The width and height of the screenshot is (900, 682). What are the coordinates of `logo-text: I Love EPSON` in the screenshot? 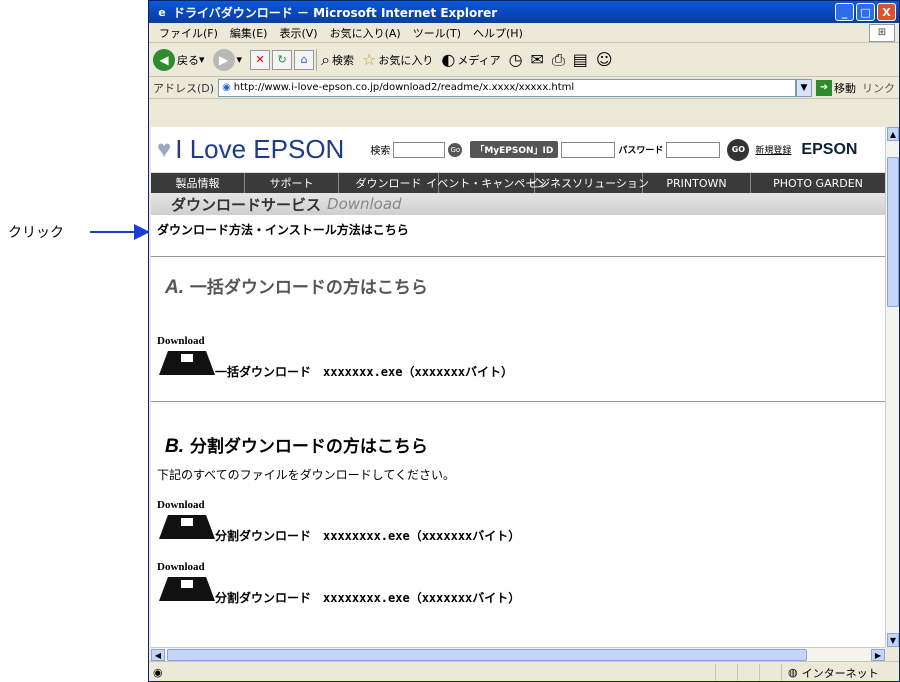 It's located at (260, 149).